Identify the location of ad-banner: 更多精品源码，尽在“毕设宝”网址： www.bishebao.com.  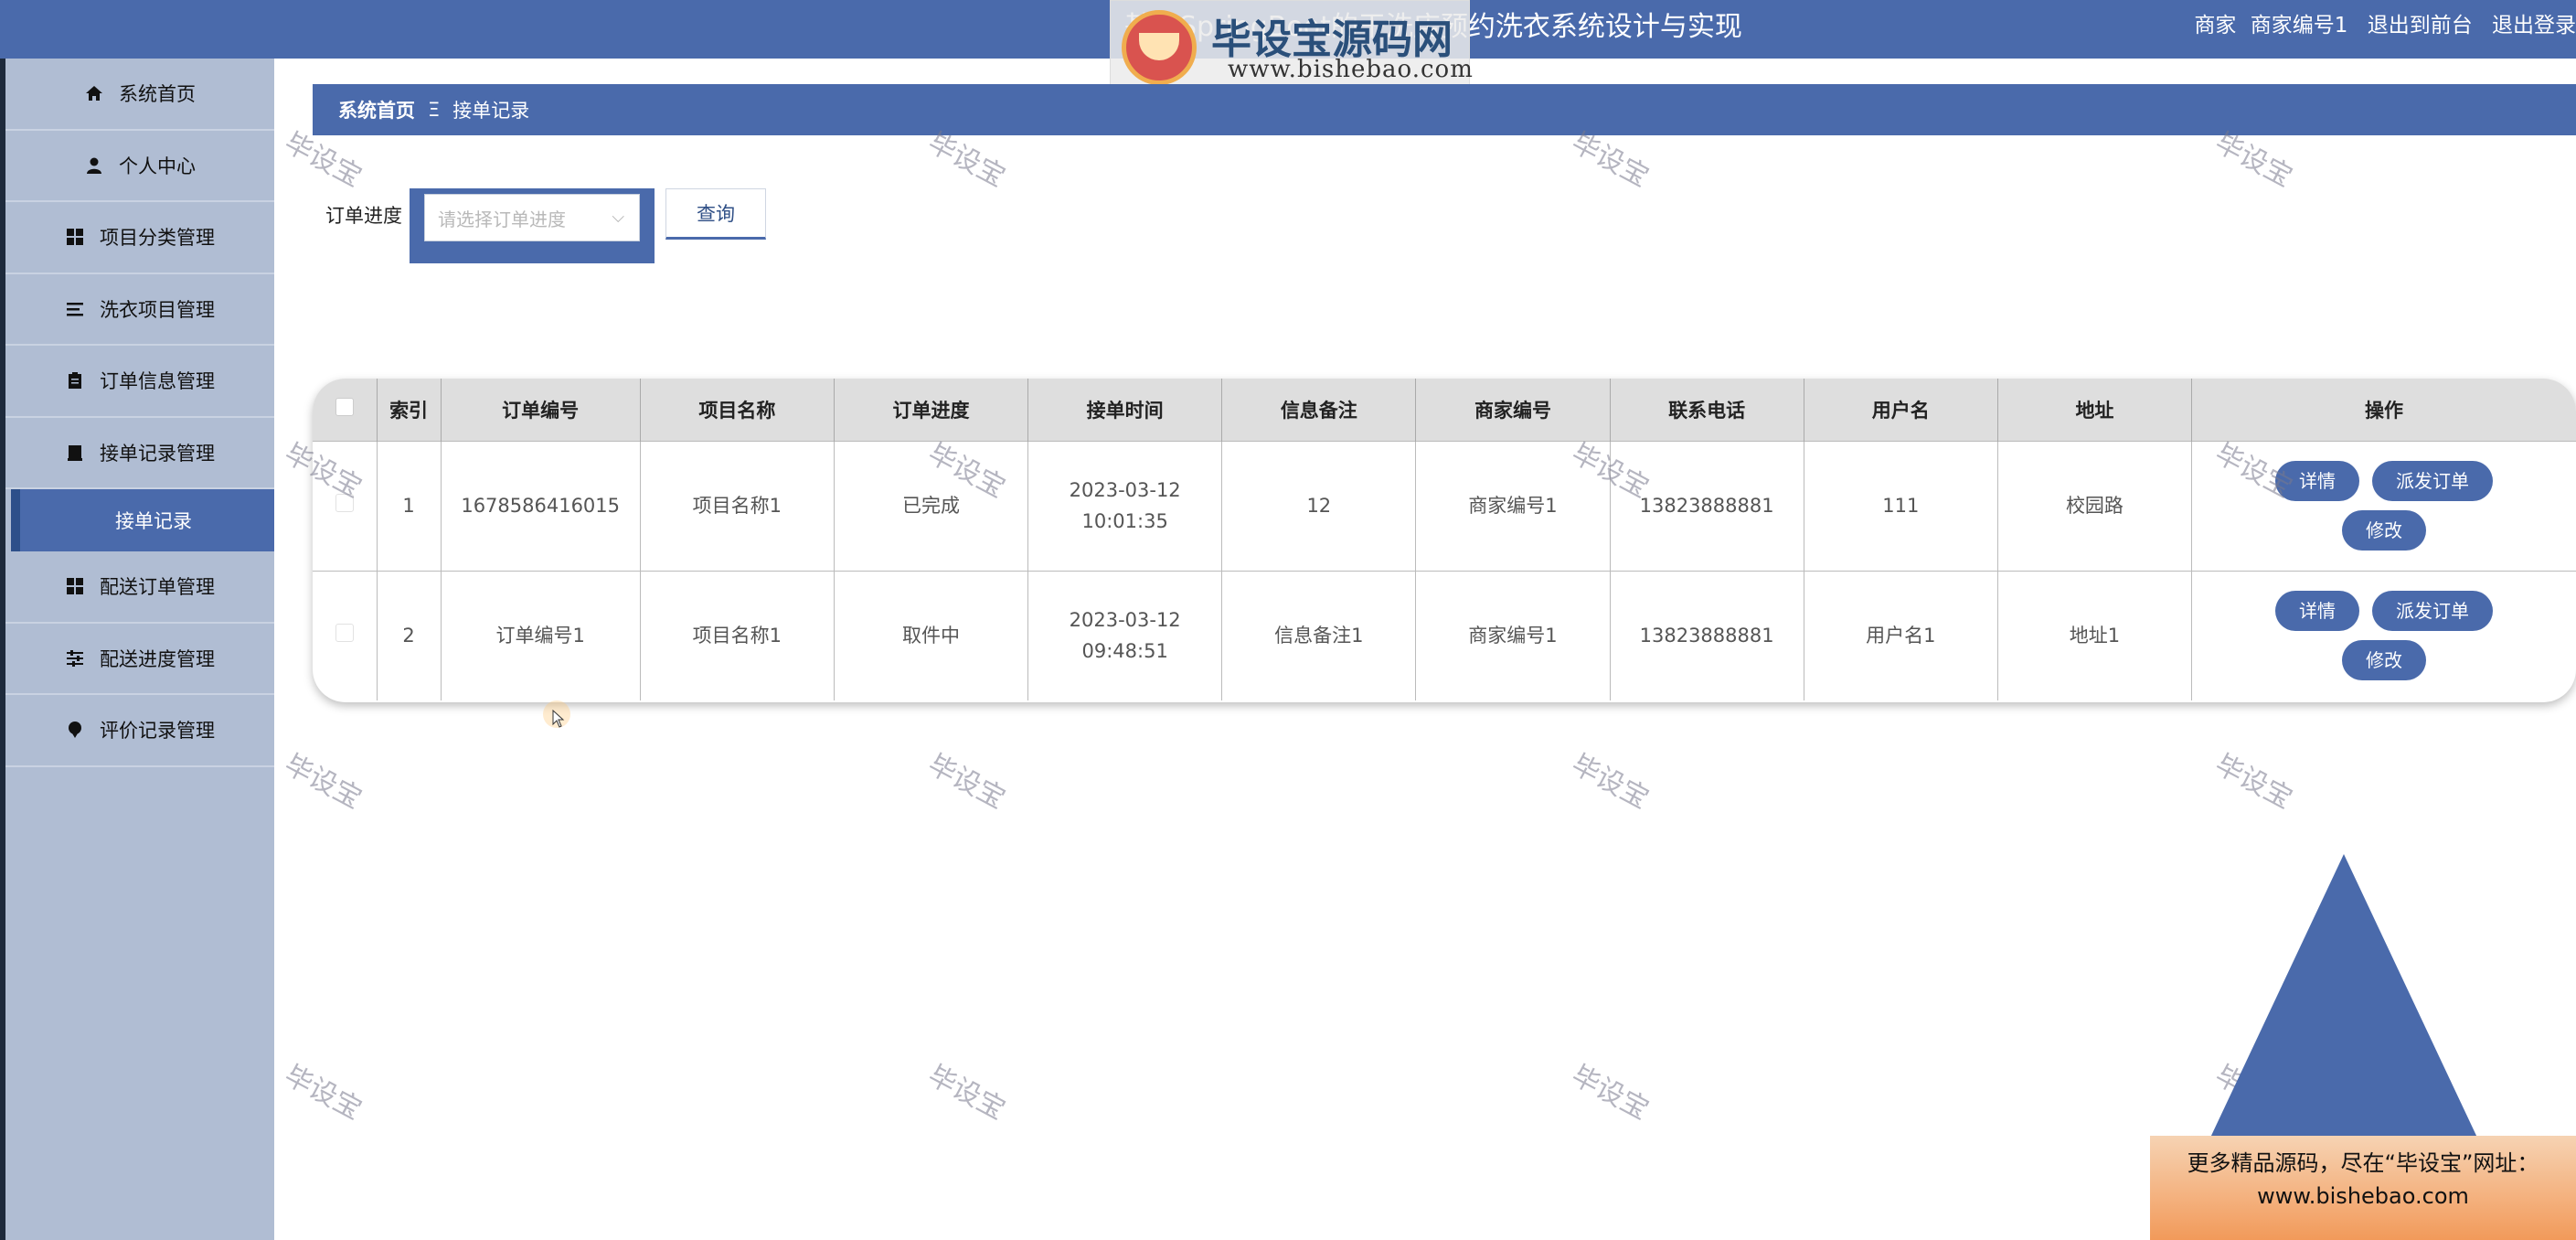
(2363, 1188).